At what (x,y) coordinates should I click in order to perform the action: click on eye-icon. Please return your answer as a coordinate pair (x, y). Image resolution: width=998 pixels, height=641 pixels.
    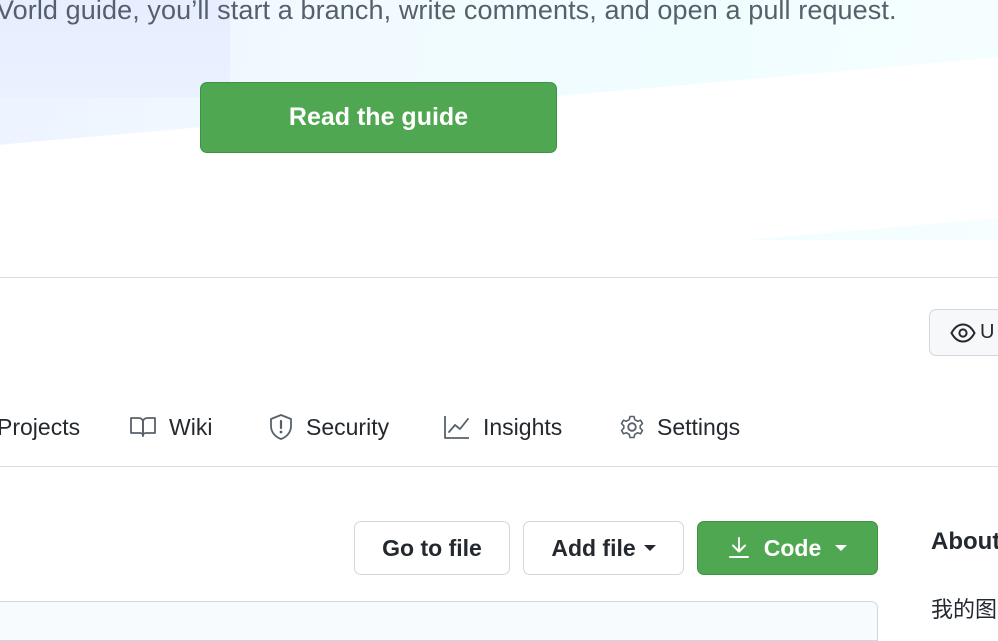
    Looking at the image, I should click on (963, 332).